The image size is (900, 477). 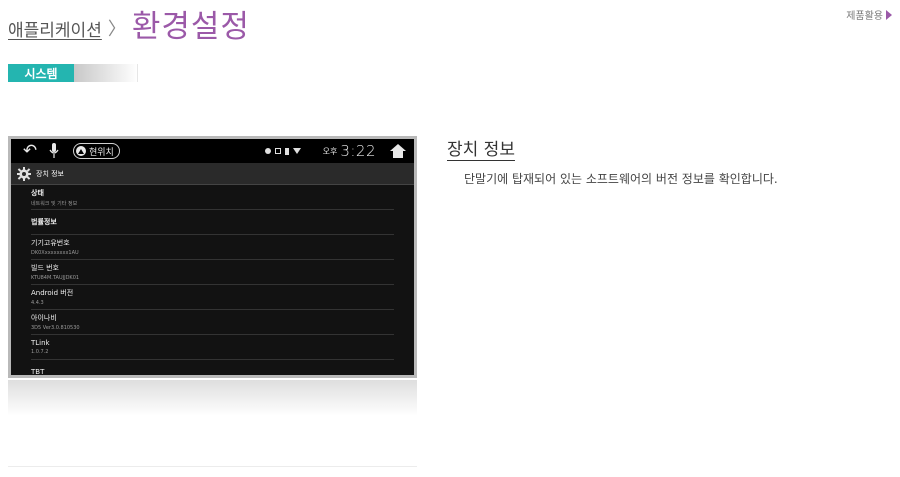 What do you see at coordinates (212, 222) in the screenshot?
I see `list-item: 법률정보` at bounding box center [212, 222].